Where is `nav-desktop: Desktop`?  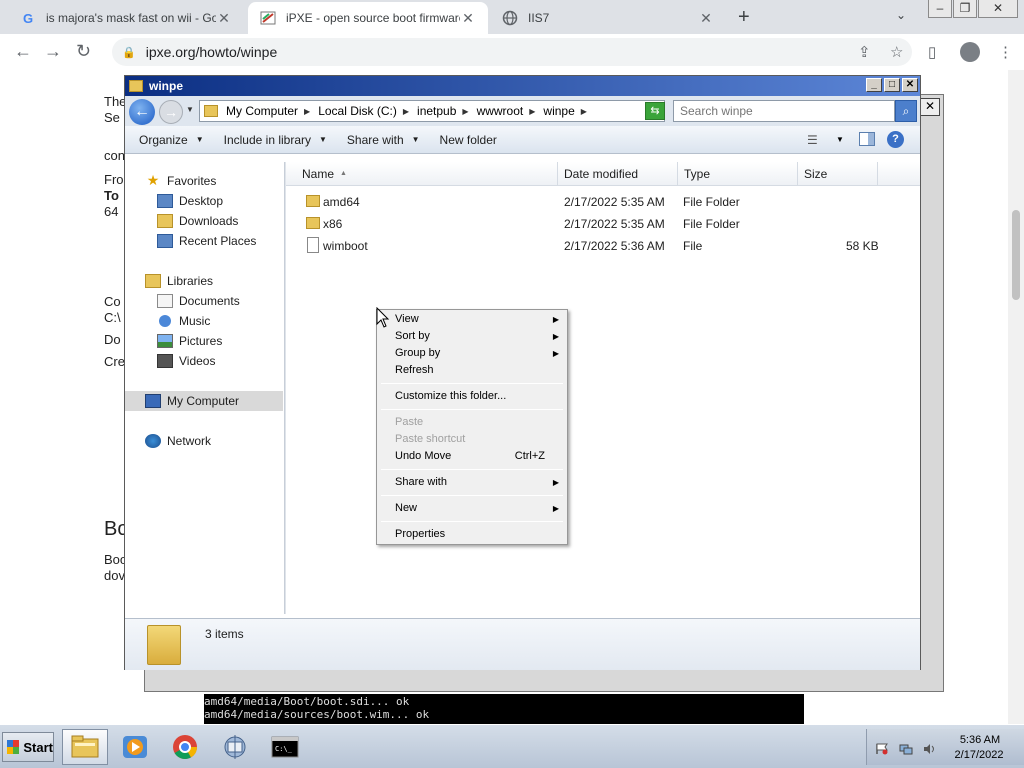
nav-desktop: Desktop is located at coordinates (204, 201).